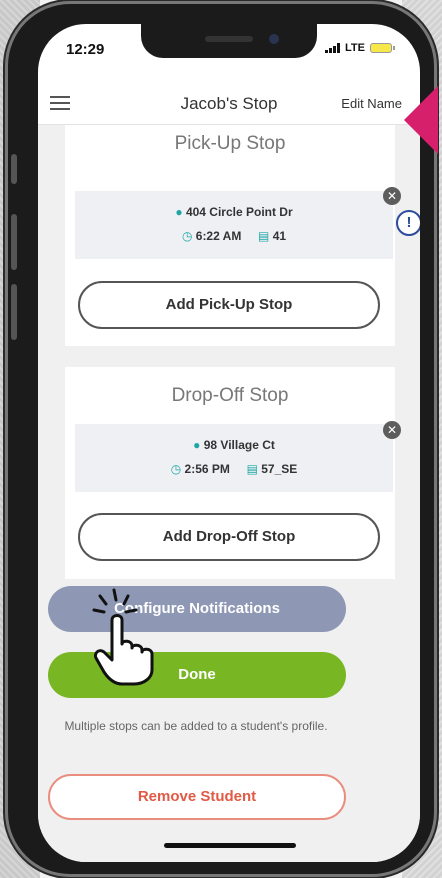 The image size is (442, 878). I want to click on remove-dropoff-stop-icon: ✕, so click(392, 430).